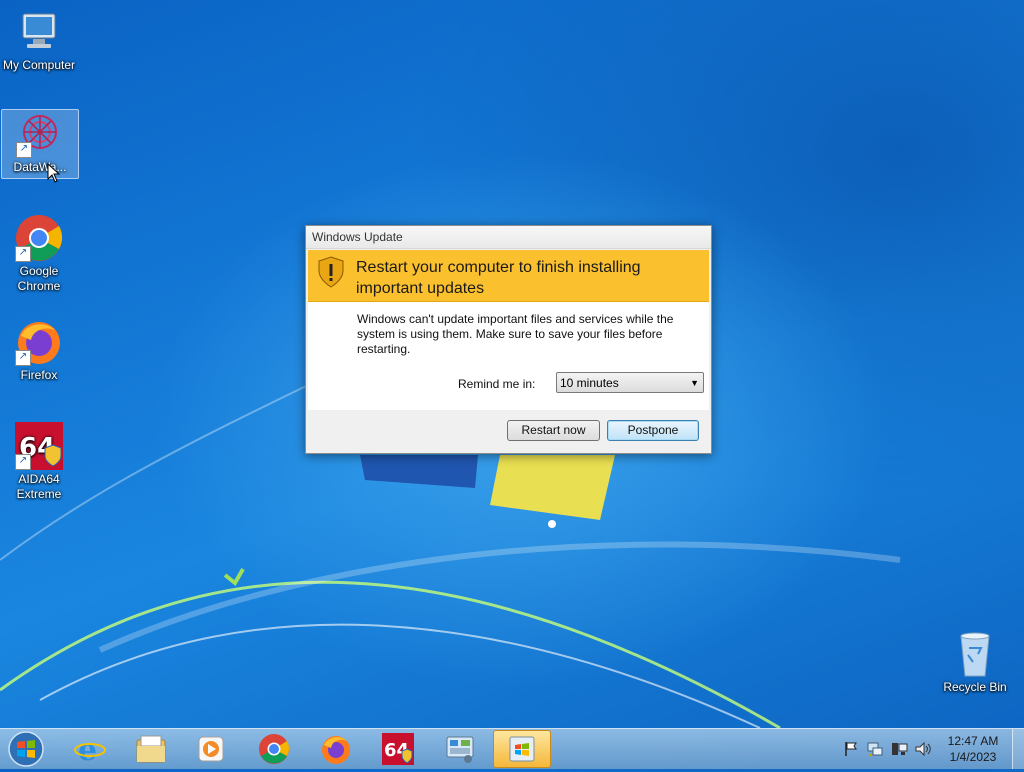 The image size is (1024, 772). I want to click on chrome-icon, so click(274, 749).